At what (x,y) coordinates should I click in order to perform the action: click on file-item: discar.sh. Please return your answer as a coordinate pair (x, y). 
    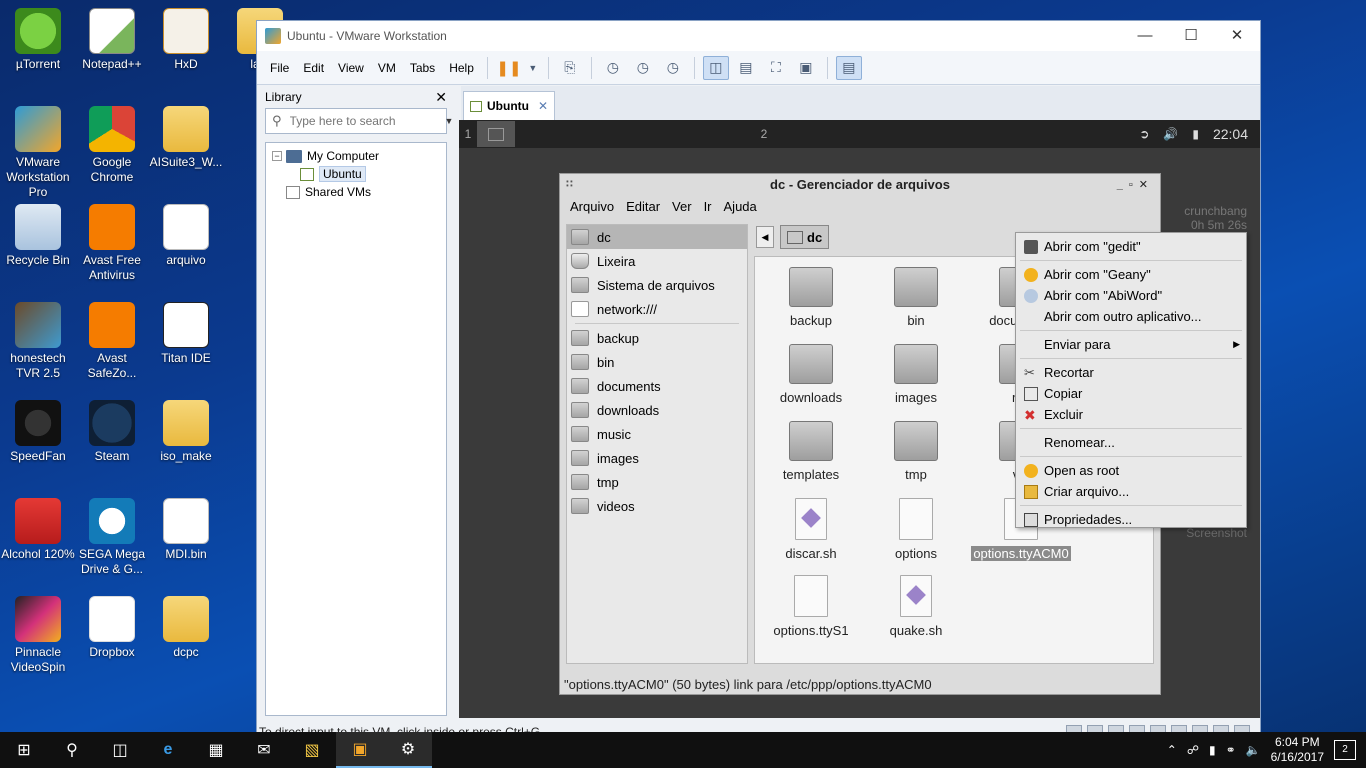
    Looking at the image, I should click on (811, 529).